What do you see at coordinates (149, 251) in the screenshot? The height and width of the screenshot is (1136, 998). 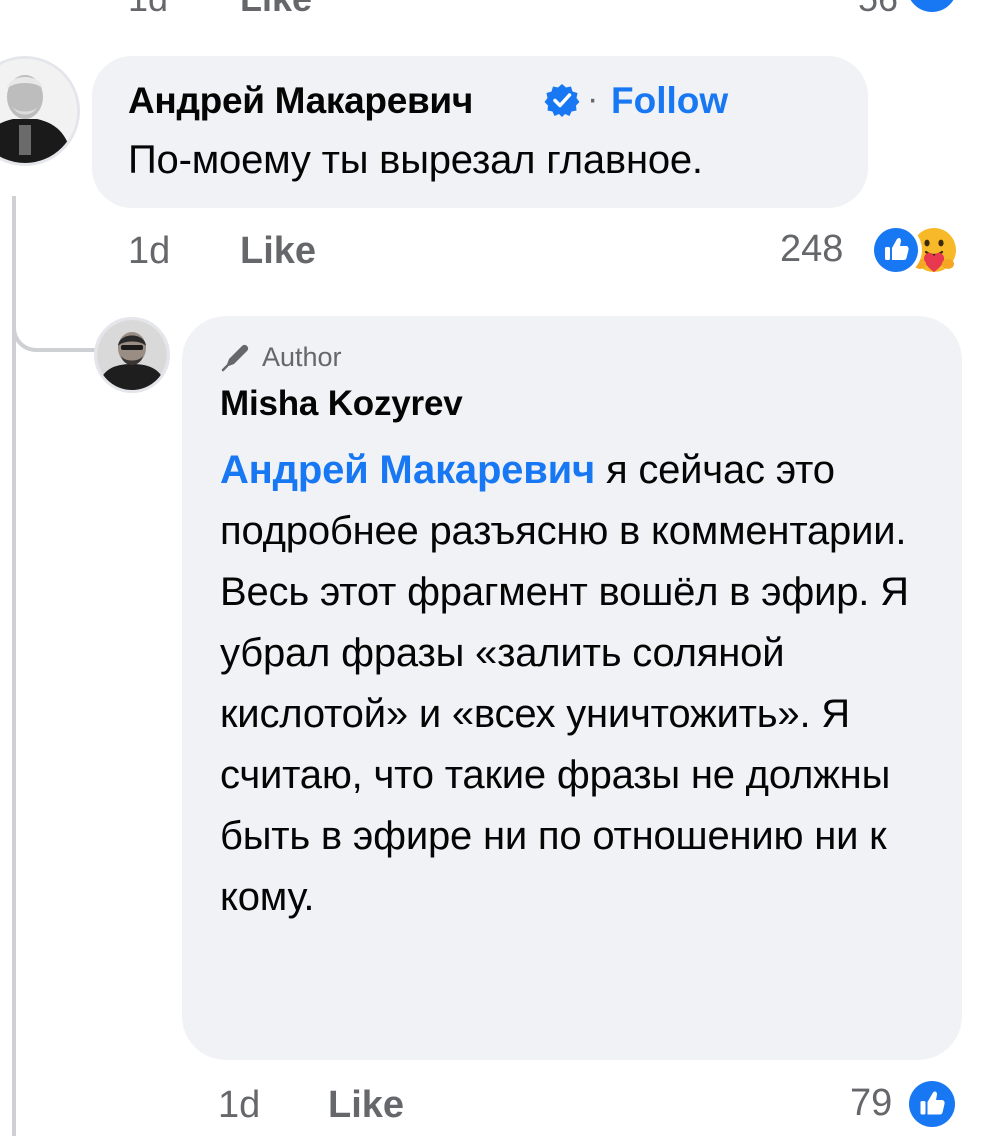 I see `comment-timestamp: 1d` at bounding box center [149, 251].